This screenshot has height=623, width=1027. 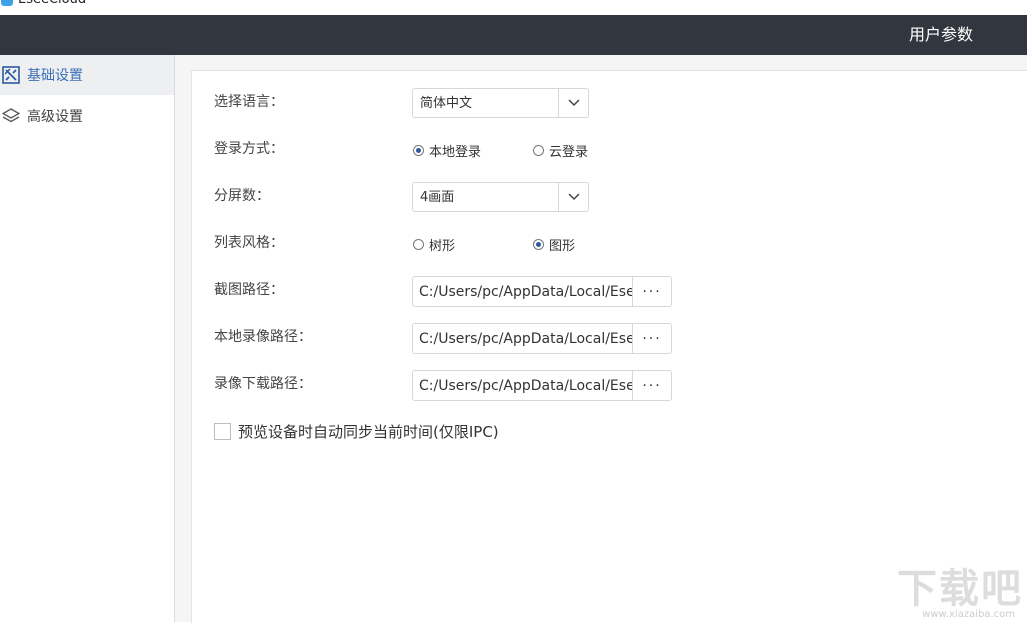 What do you see at coordinates (523, 338) in the screenshot?
I see `record-path-input` at bounding box center [523, 338].